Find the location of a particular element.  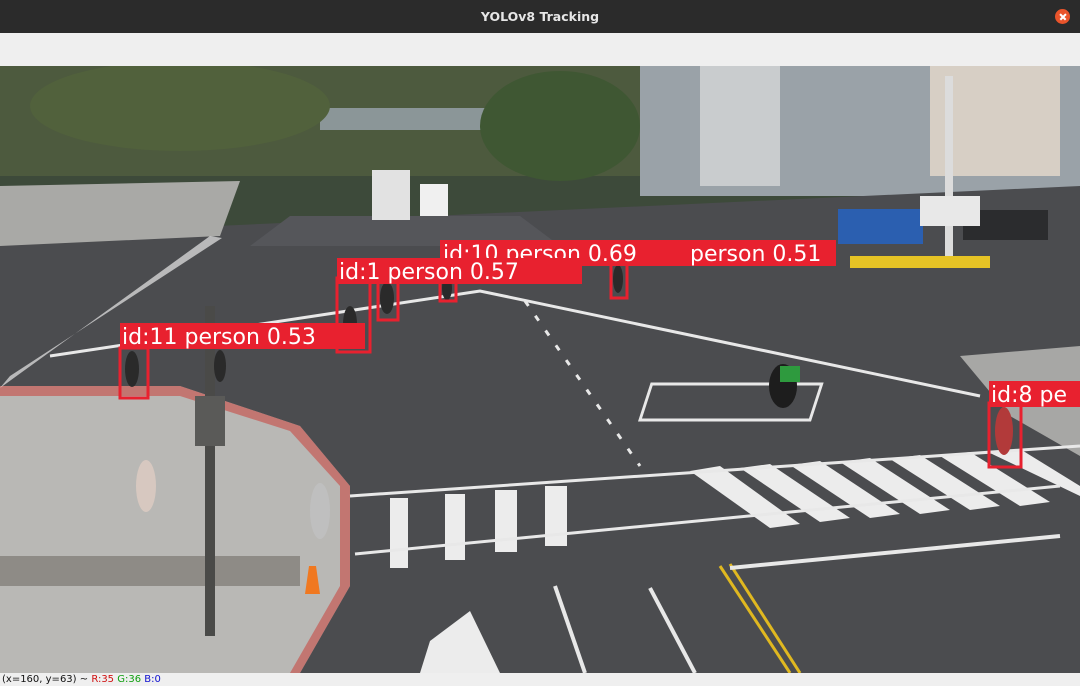

tactile-strip is located at coordinates (150, 571).